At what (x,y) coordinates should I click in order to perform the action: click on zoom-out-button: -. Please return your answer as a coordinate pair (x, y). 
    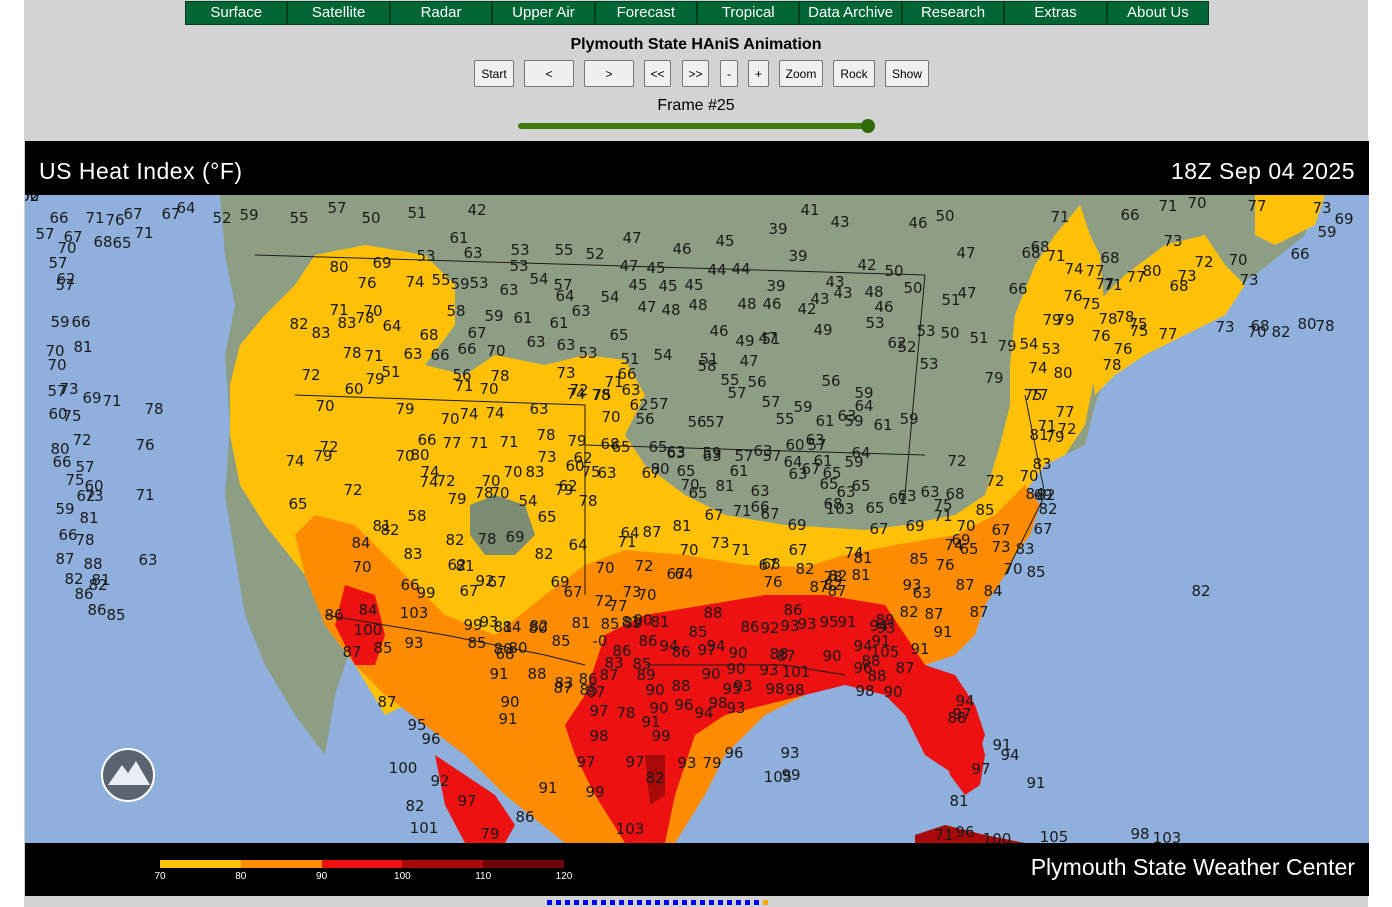
    Looking at the image, I should click on (729, 73).